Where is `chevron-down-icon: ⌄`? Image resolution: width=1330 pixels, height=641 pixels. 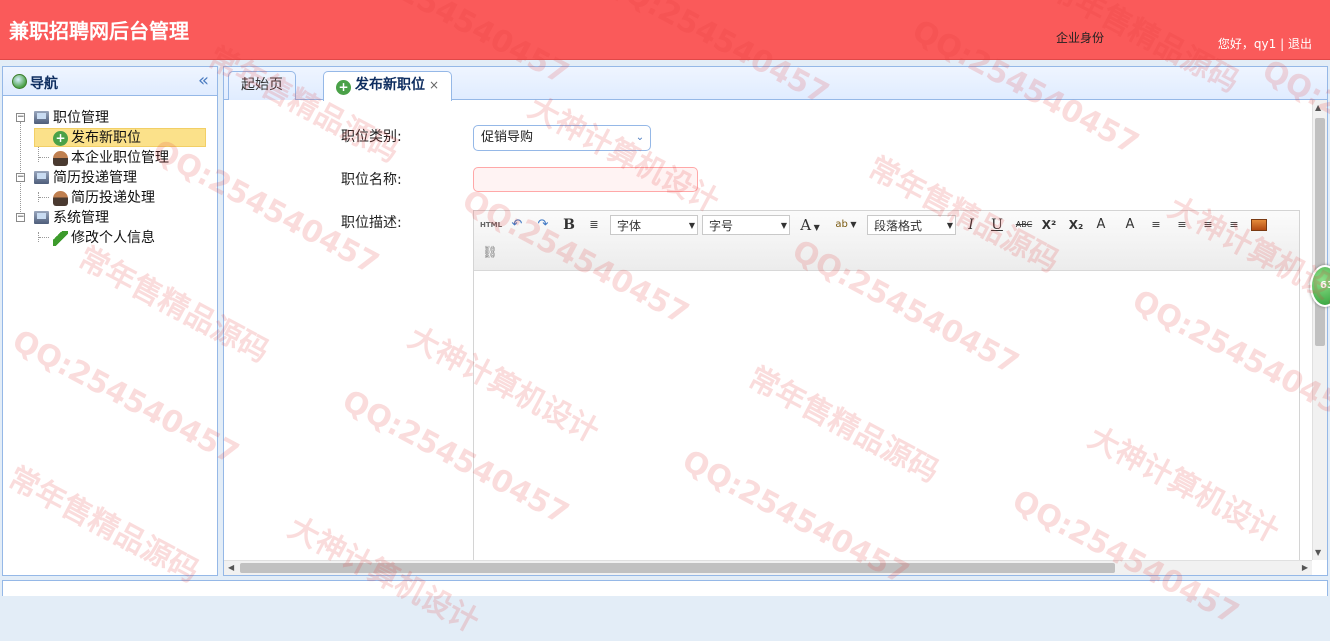 chevron-down-icon: ⌄ is located at coordinates (640, 137).